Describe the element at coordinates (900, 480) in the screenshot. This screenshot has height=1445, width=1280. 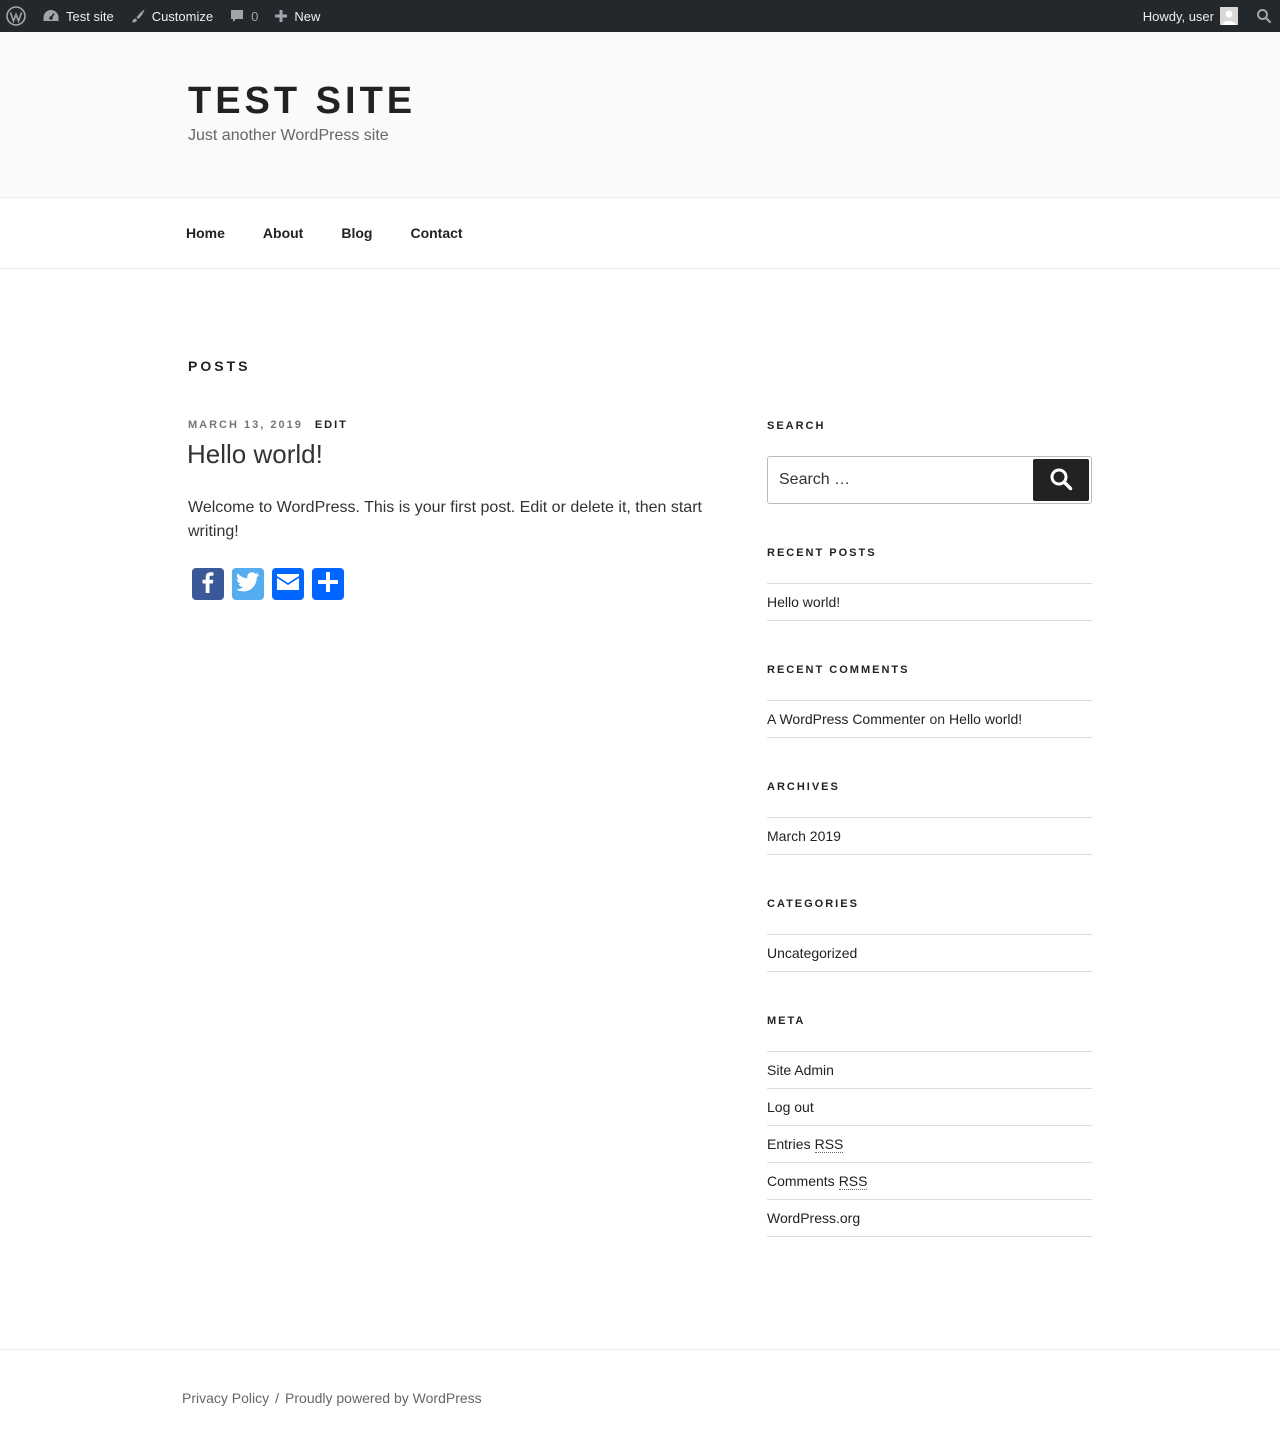
I see `search-input` at that location.